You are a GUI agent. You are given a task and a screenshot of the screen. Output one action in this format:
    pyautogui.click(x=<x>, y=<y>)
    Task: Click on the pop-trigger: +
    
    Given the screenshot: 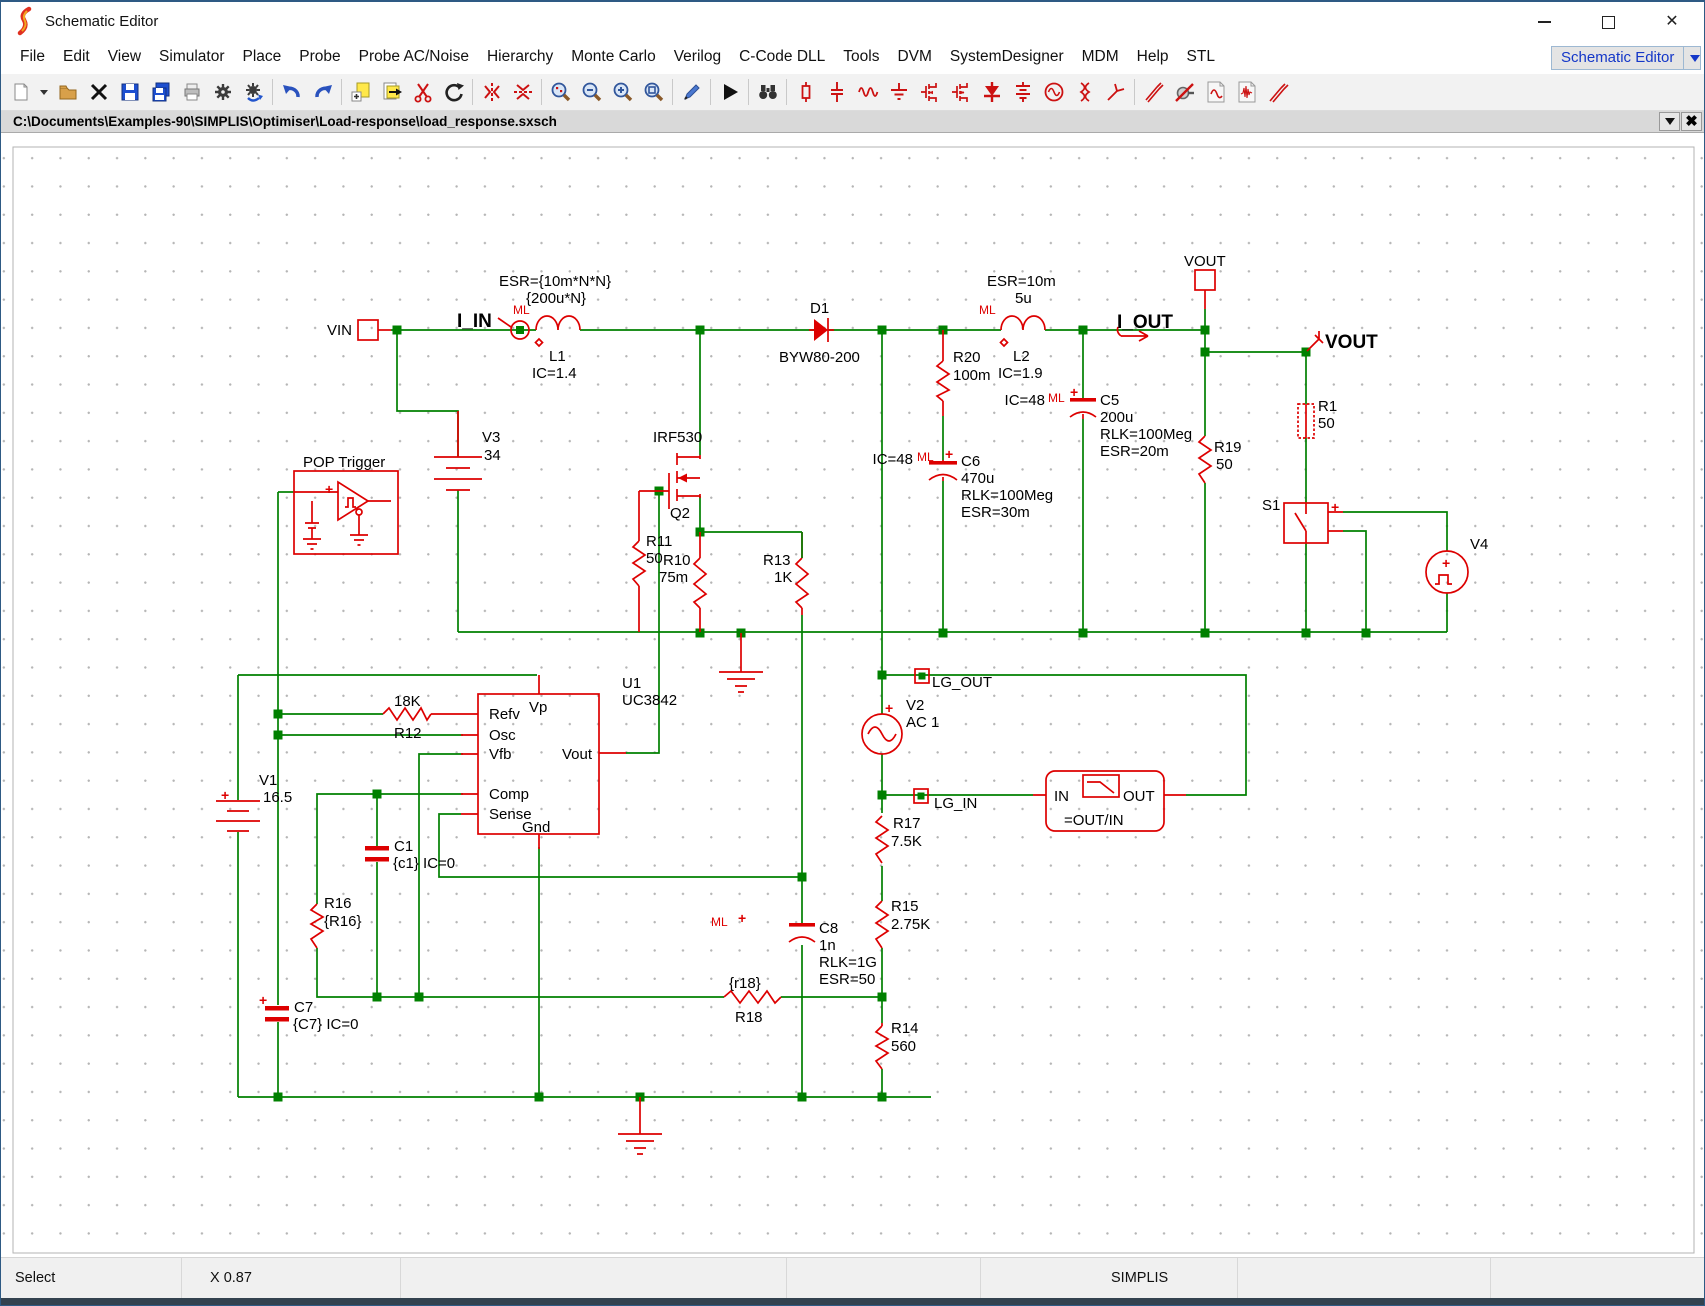 What is the action you would take?
    pyautogui.click(x=346, y=512)
    